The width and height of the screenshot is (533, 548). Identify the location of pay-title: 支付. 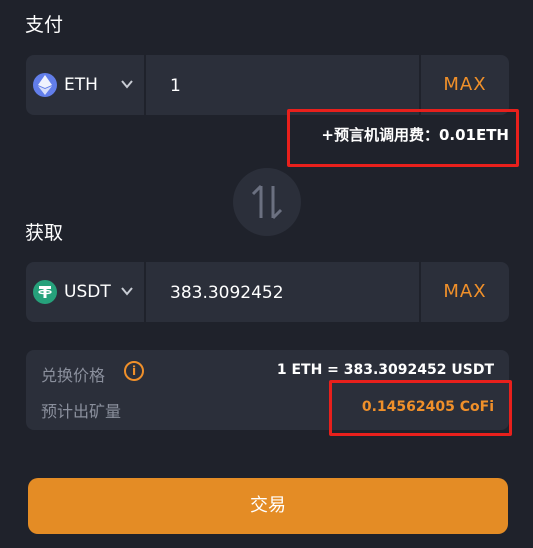
(44, 25).